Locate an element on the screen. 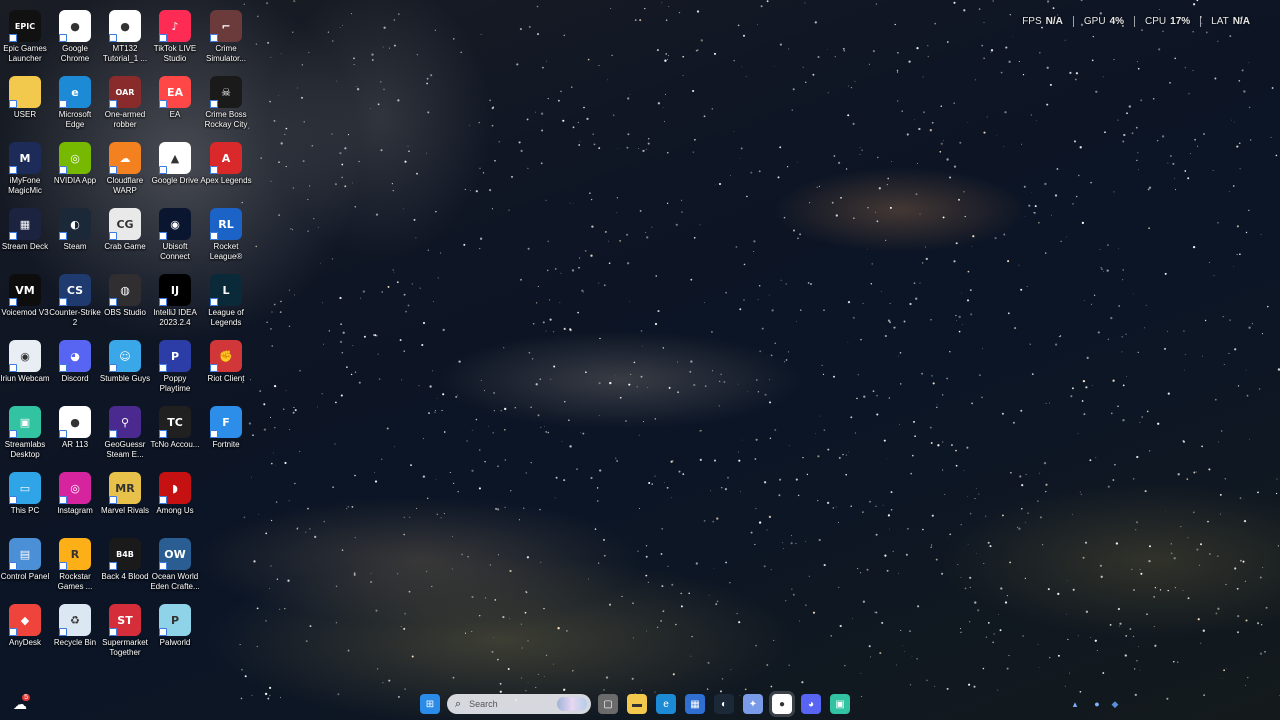  desktop-shortcut: ◆ AnyDesk is located at coordinates (25, 626).